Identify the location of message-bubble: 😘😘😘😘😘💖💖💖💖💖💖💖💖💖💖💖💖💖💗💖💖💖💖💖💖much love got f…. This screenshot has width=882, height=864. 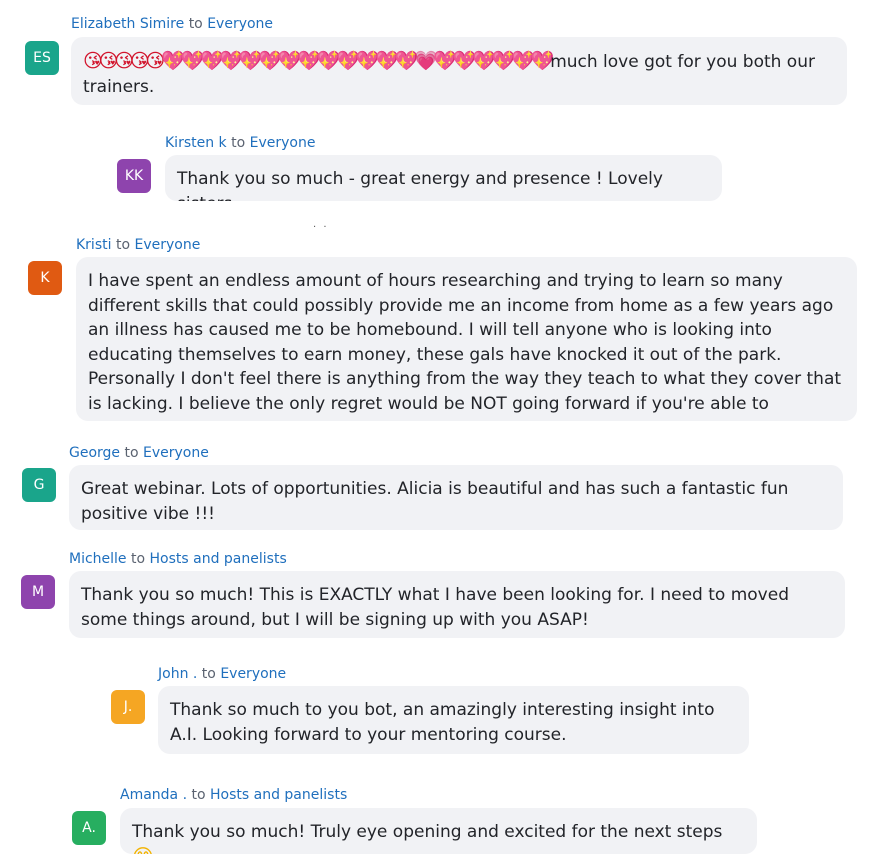
(459, 71).